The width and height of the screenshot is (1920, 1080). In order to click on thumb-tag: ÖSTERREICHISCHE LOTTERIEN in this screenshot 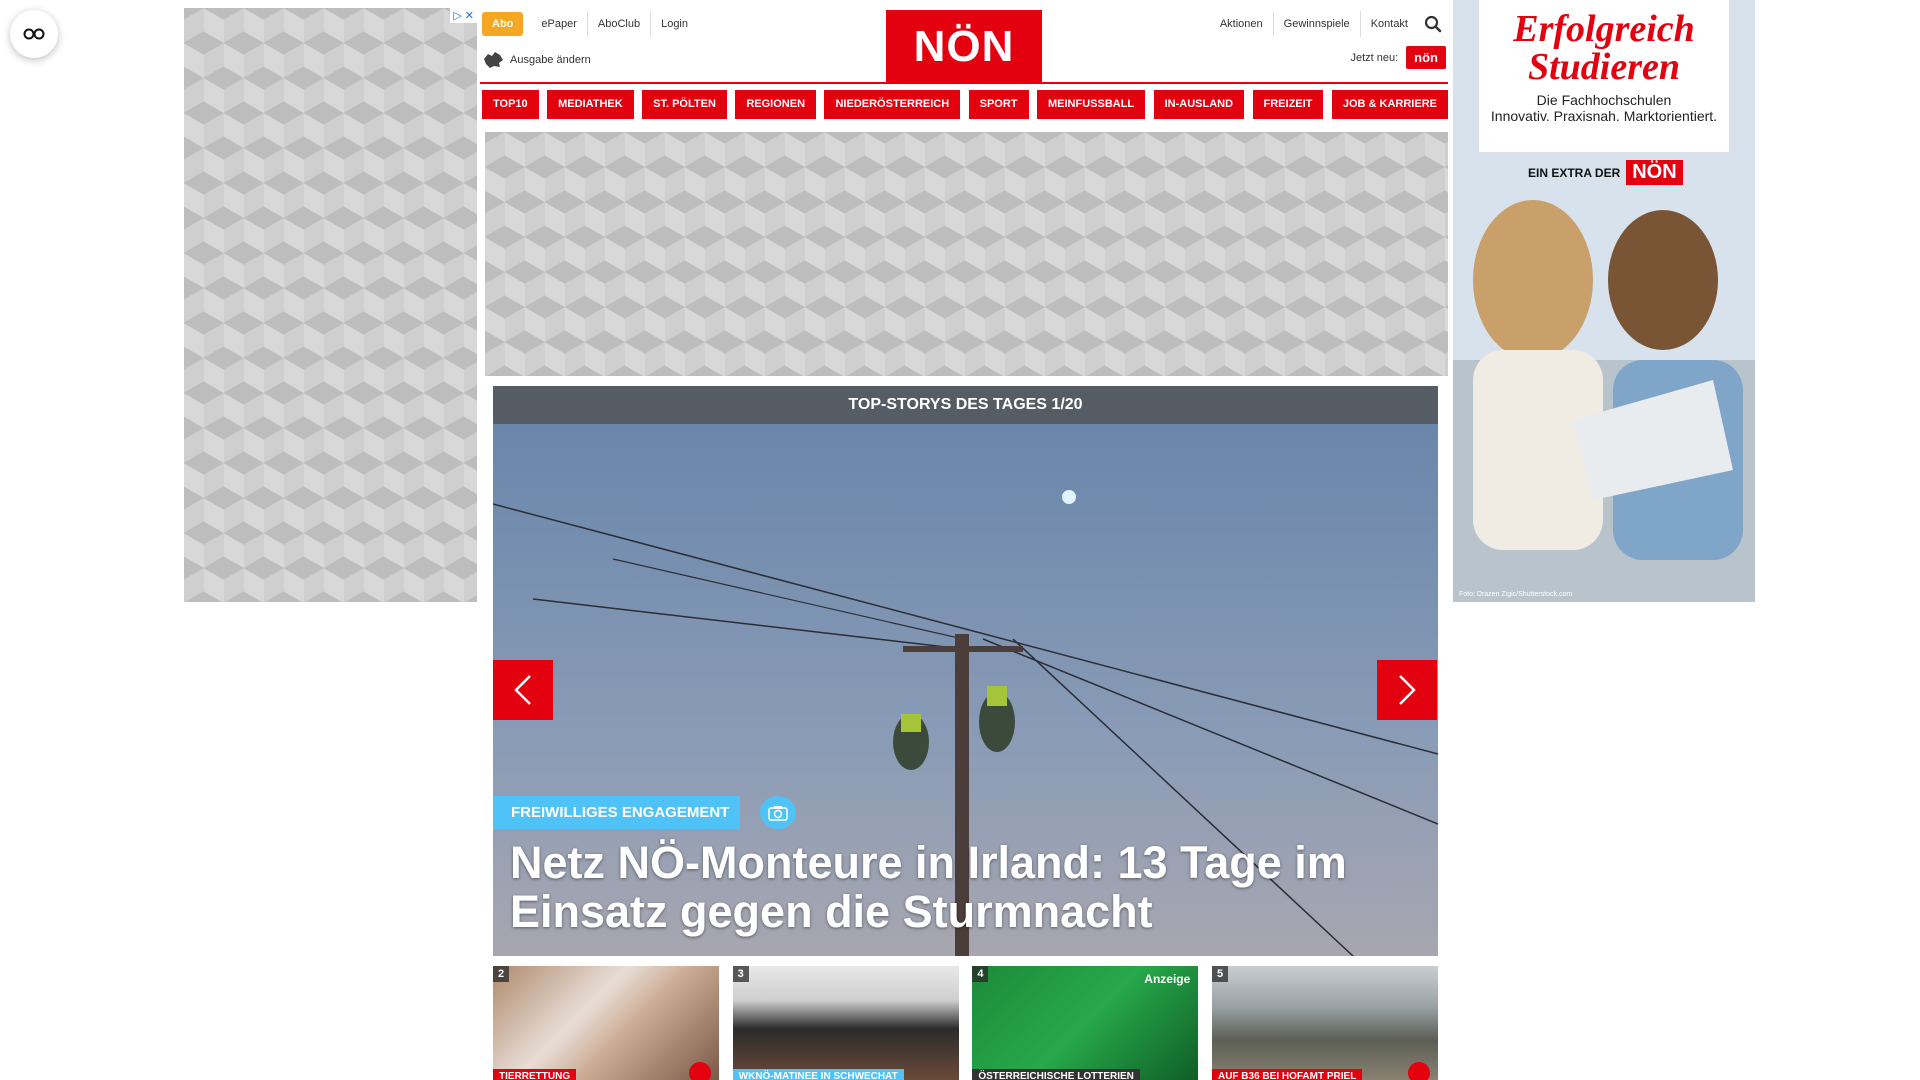, I will do `click(1056, 1074)`.